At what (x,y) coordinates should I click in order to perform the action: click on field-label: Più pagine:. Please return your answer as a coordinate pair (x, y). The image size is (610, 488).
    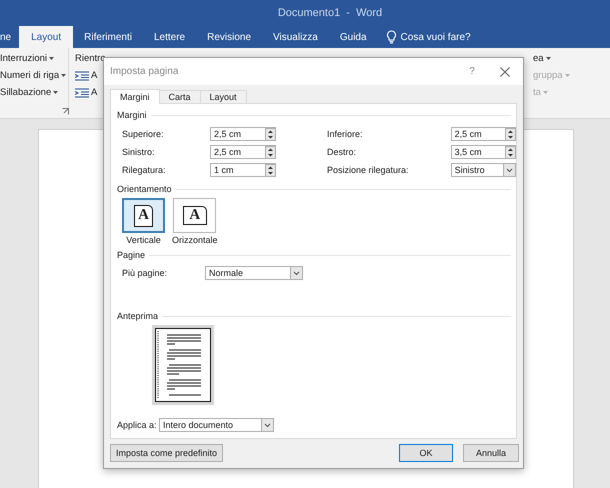
    Looking at the image, I should click on (145, 273).